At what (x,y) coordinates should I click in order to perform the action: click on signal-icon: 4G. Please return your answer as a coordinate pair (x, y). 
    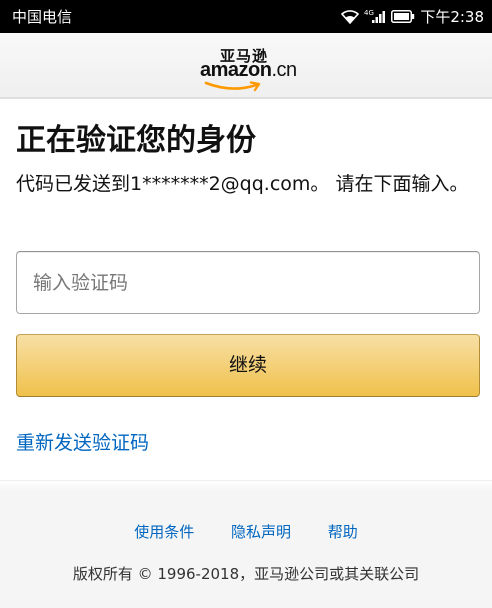
    Looking at the image, I should click on (375, 16).